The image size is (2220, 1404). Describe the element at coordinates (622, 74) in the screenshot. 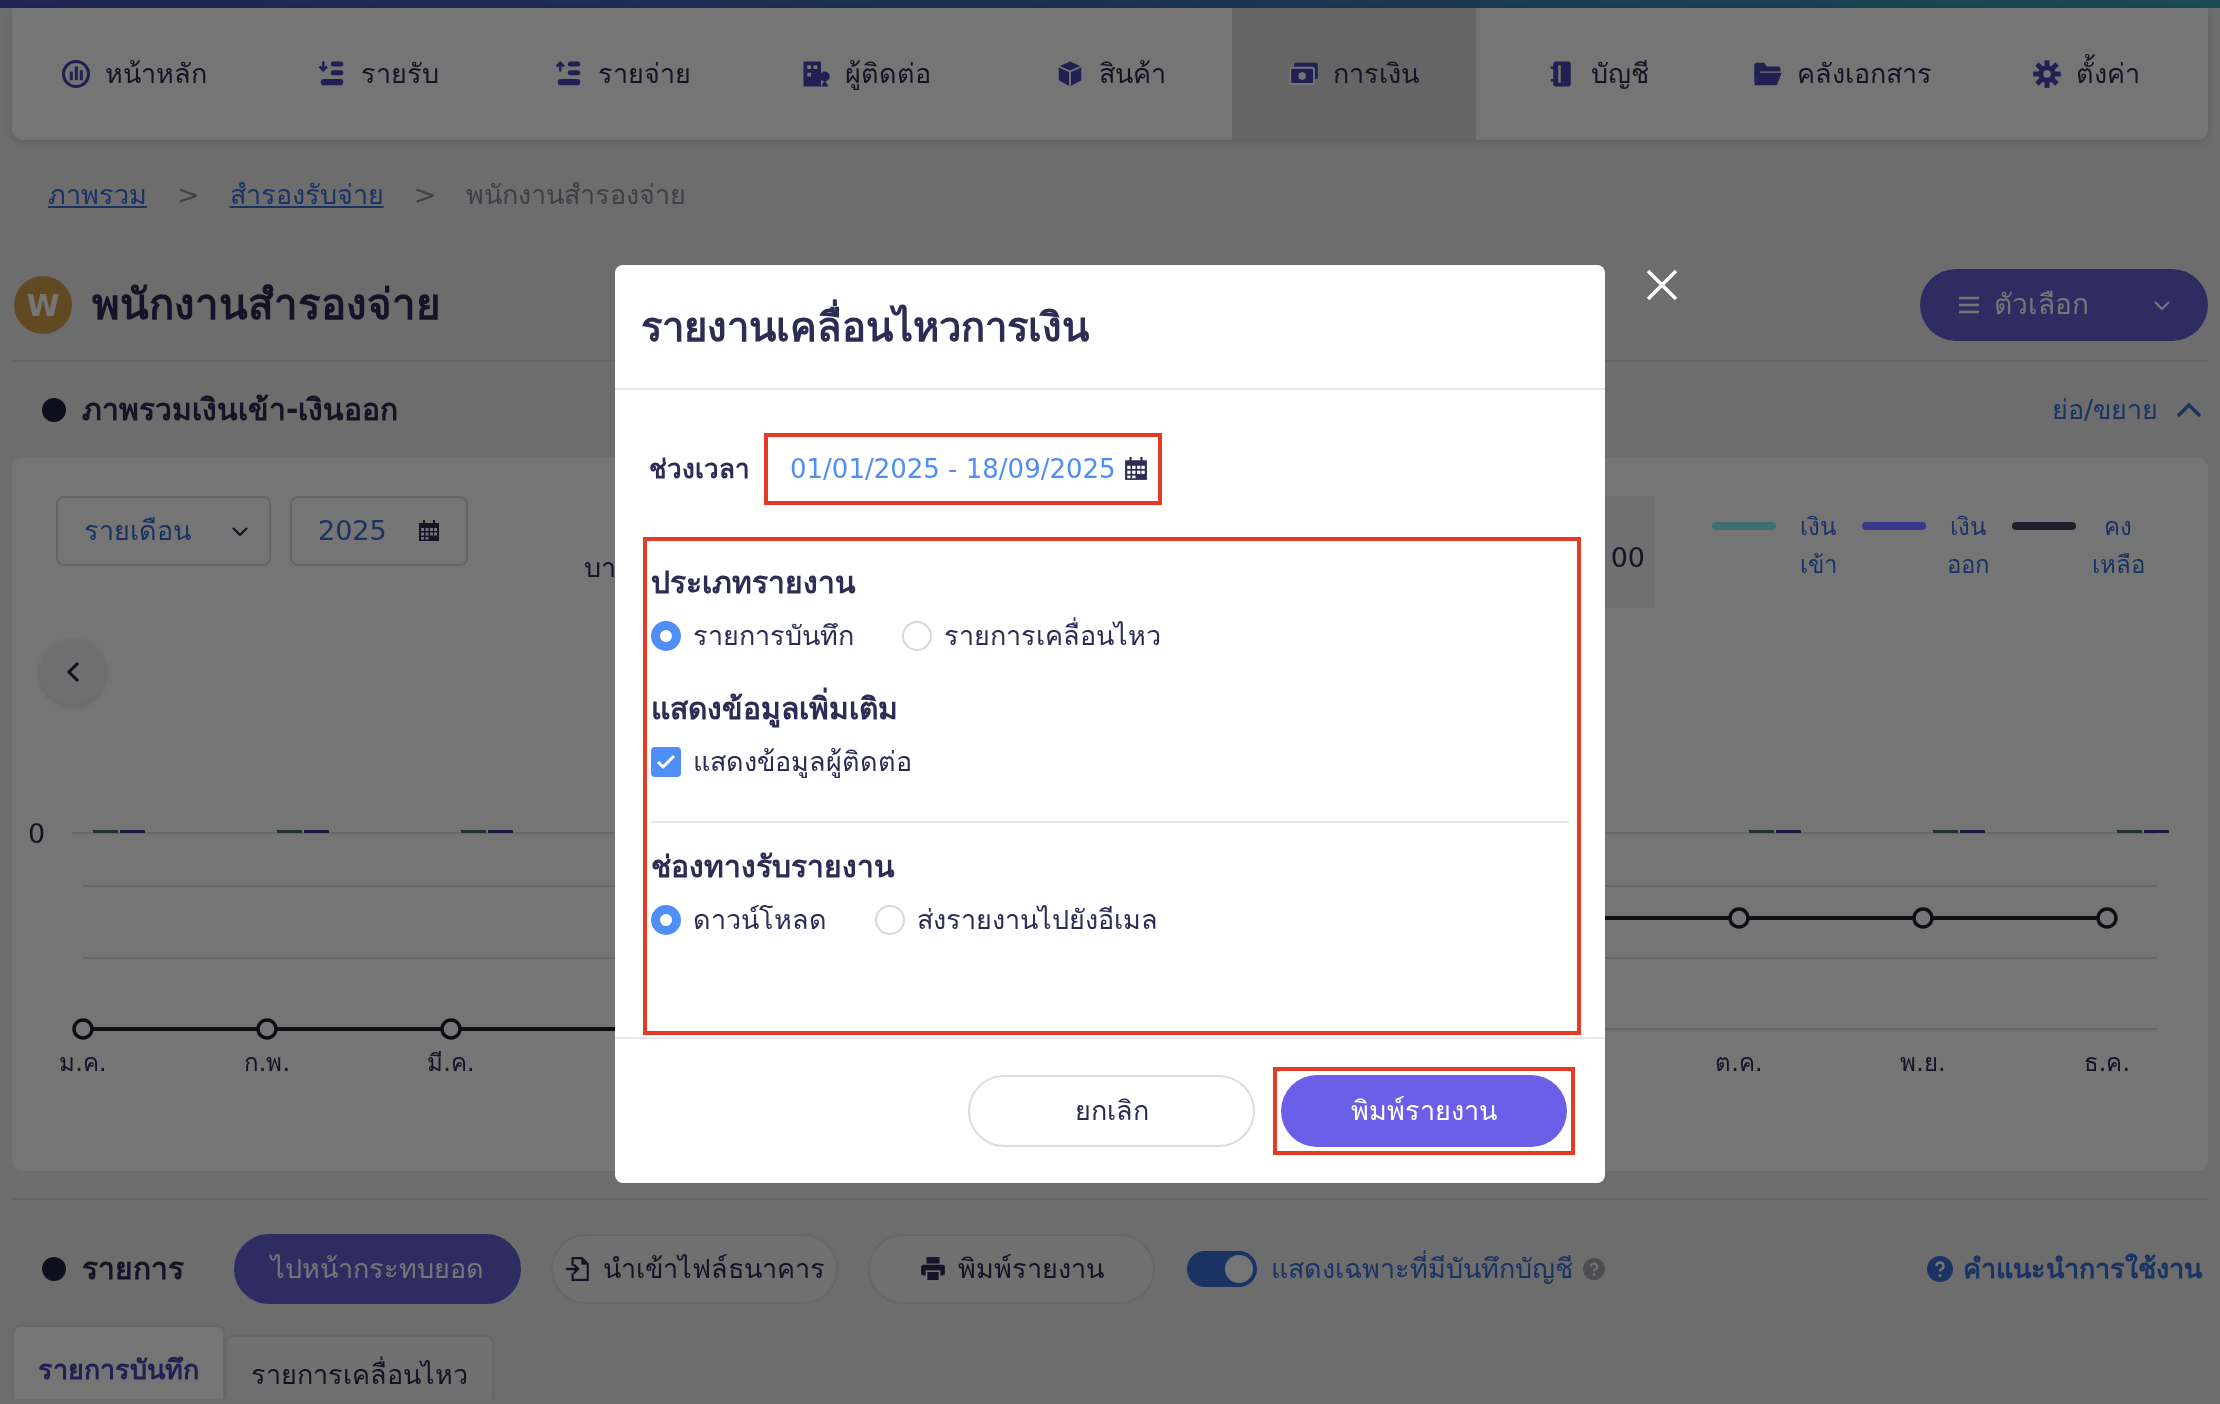

I see `nav-tab: รายจ่าย` at that location.